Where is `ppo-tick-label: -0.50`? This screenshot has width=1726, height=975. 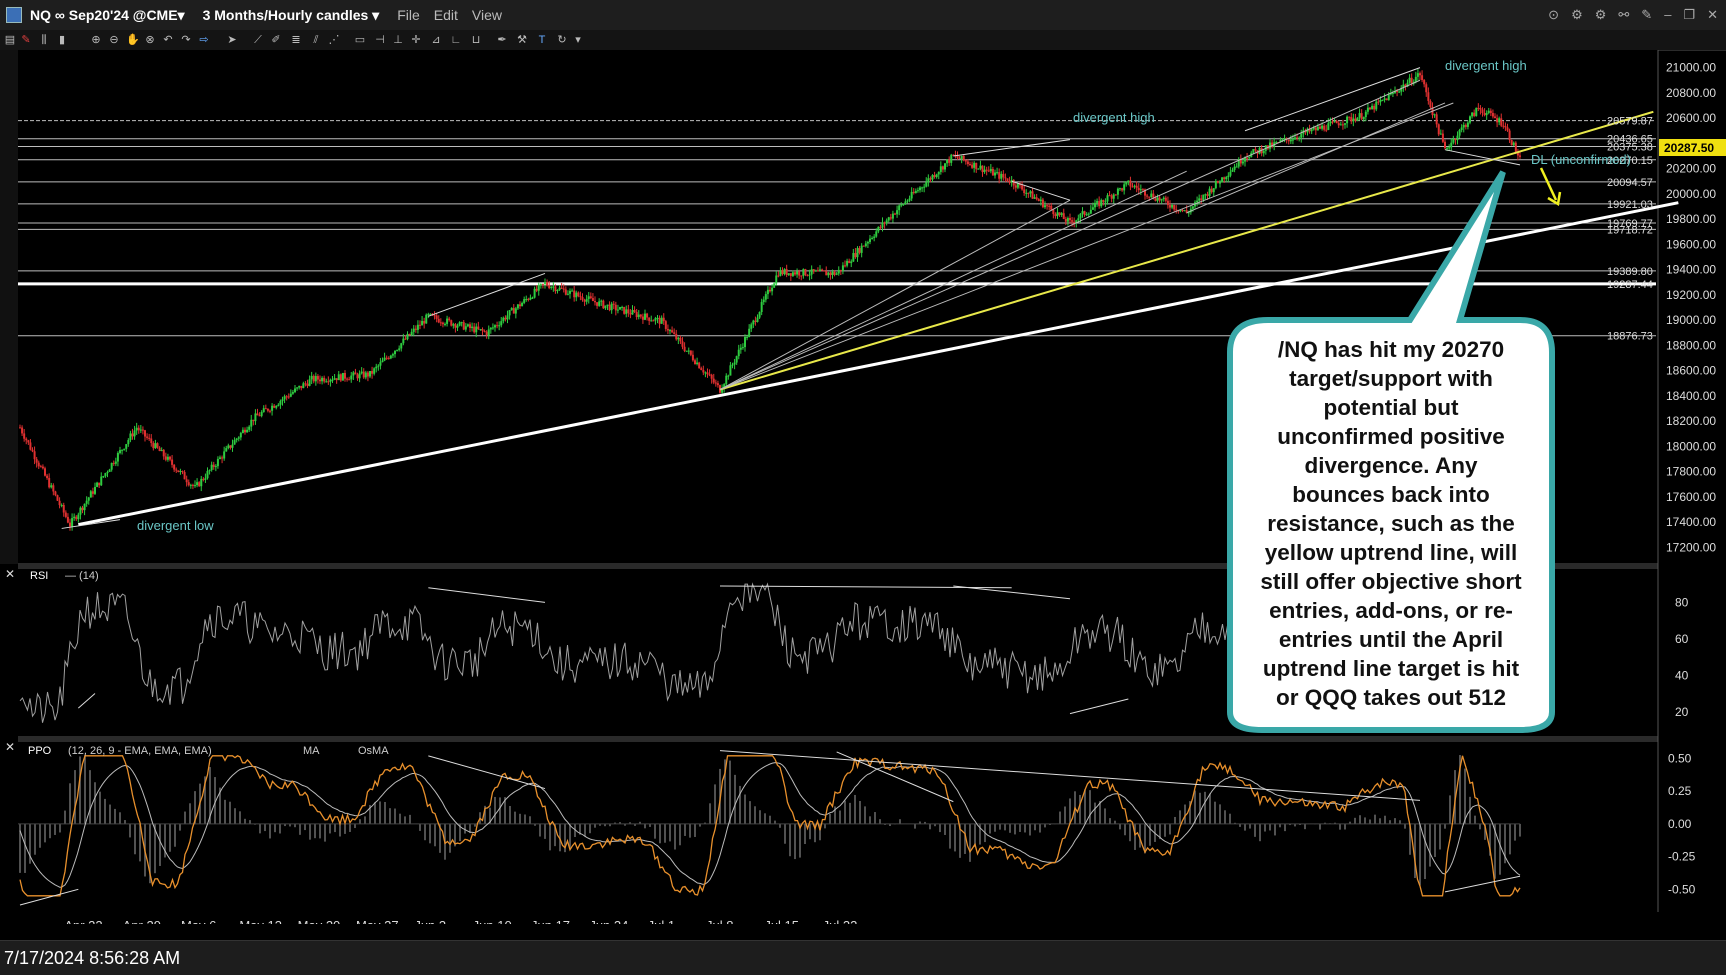 ppo-tick-label: -0.50 is located at coordinates (1682, 889).